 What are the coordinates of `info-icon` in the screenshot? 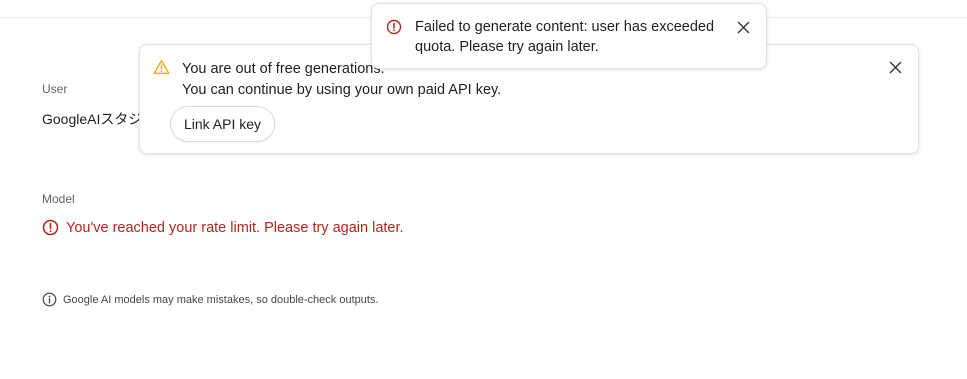 It's located at (49, 299).